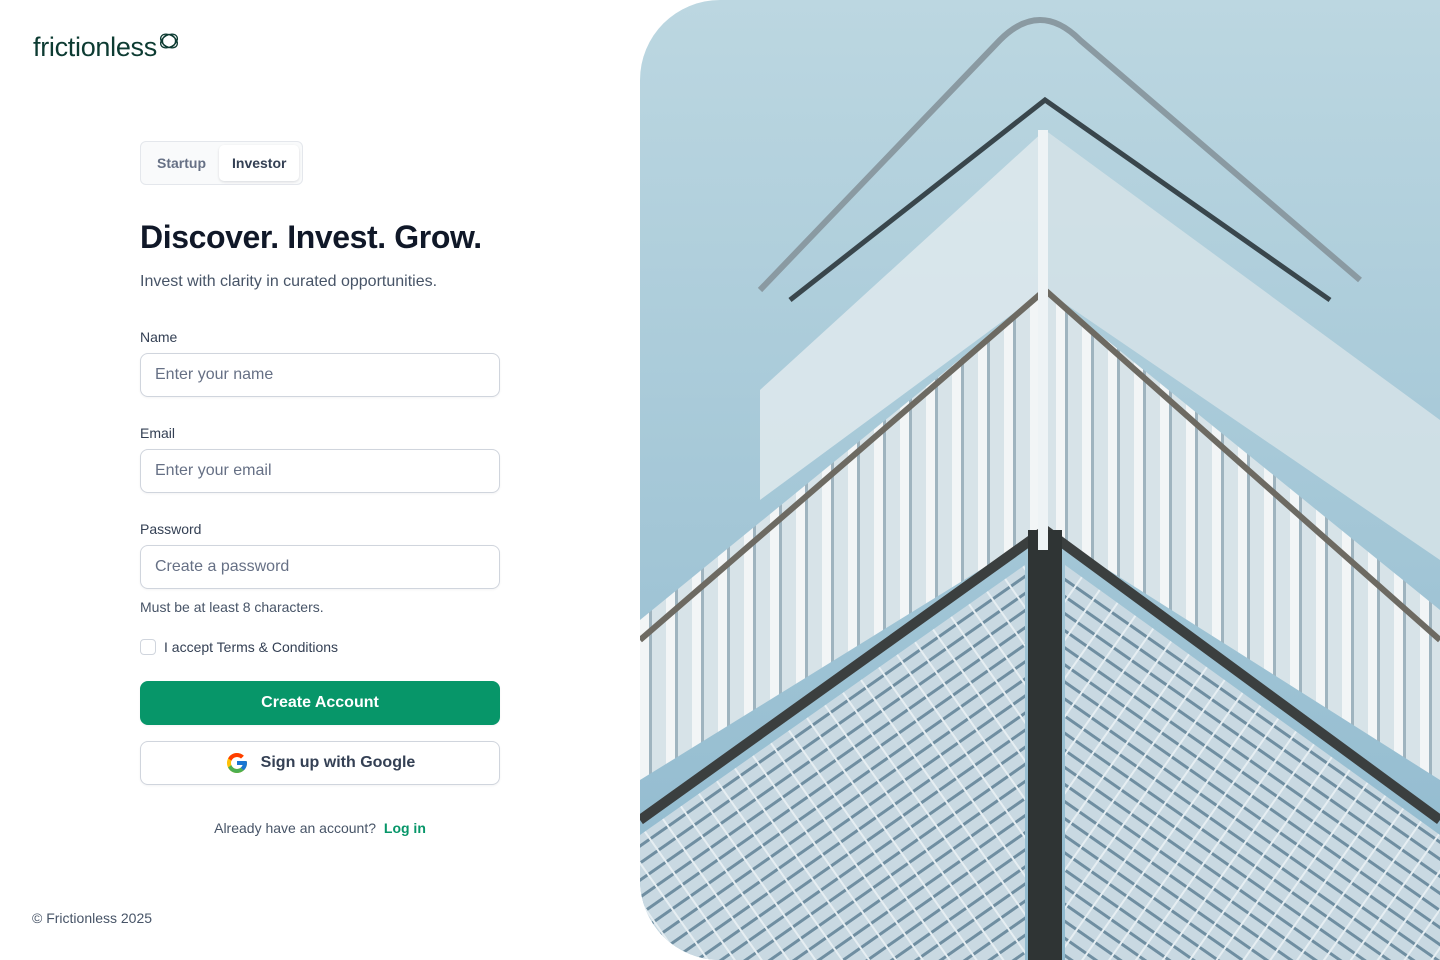 The image size is (1440, 960). Describe the element at coordinates (95, 47) in the screenshot. I see `brand-name: frictionless` at that location.